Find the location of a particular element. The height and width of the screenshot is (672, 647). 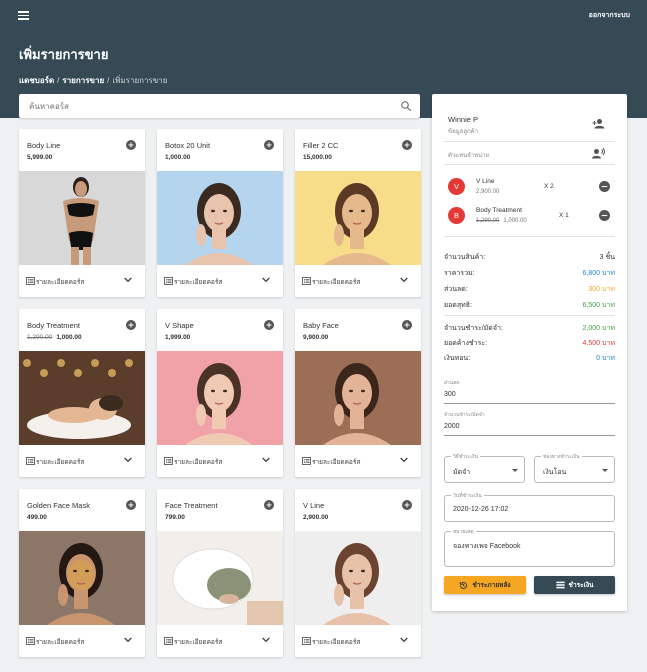

payment-method-select: วิธีชำระเงิน มัดจำ is located at coordinates (484, 468).